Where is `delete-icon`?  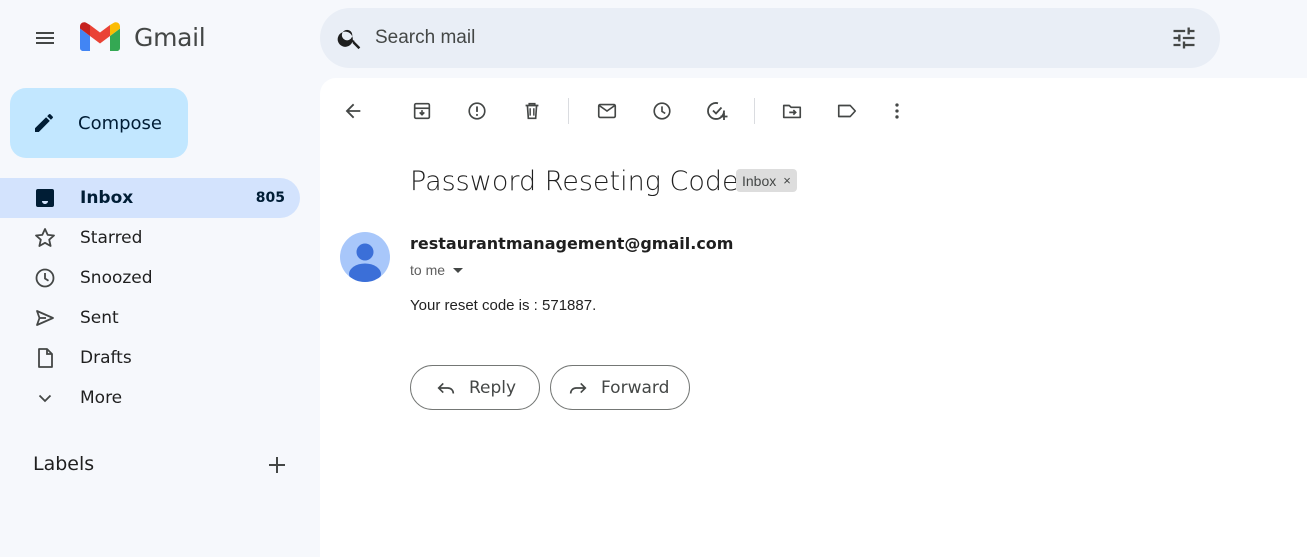
delete-icon is located at coordinates (532, 111).